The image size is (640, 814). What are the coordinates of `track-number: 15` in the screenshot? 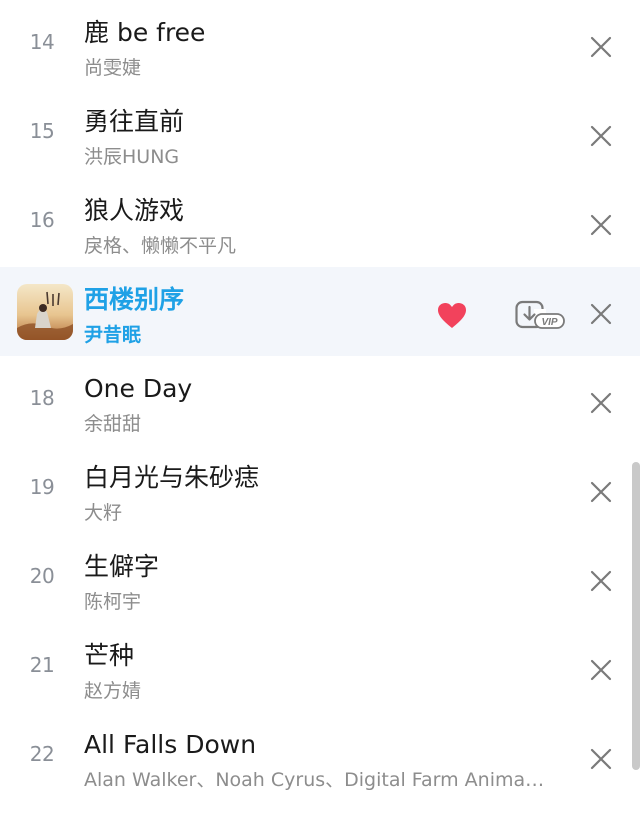 It's located at (42, 131).